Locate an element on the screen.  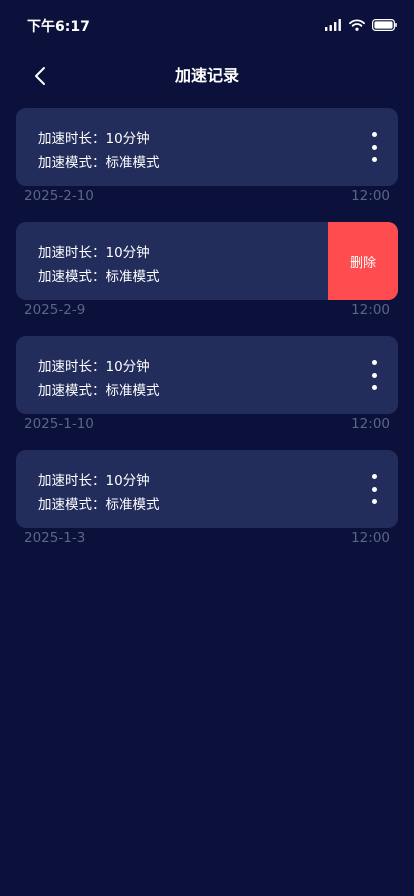
battery-icon is located at coordinates (384, 25).